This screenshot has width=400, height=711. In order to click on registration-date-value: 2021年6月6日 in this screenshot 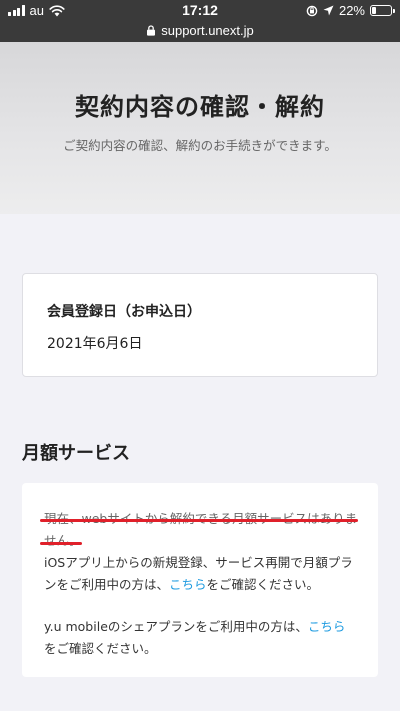, I will do `click(95, 344)`.